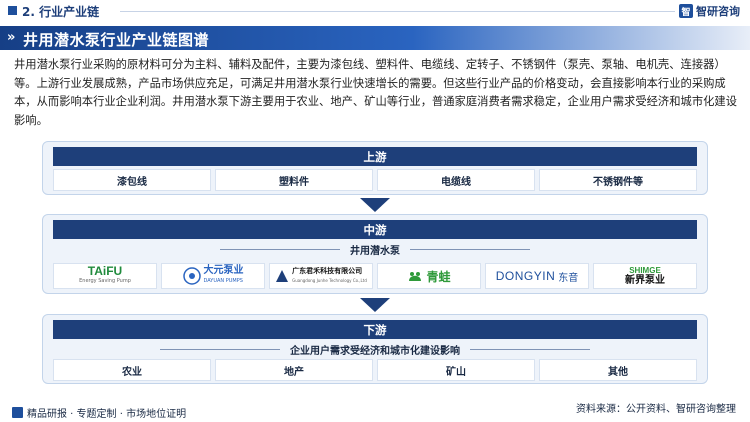 Image resolution: width=750 pixels, height=422 pixels. I want to click on downstream-item: 其他, so click(618, 370).